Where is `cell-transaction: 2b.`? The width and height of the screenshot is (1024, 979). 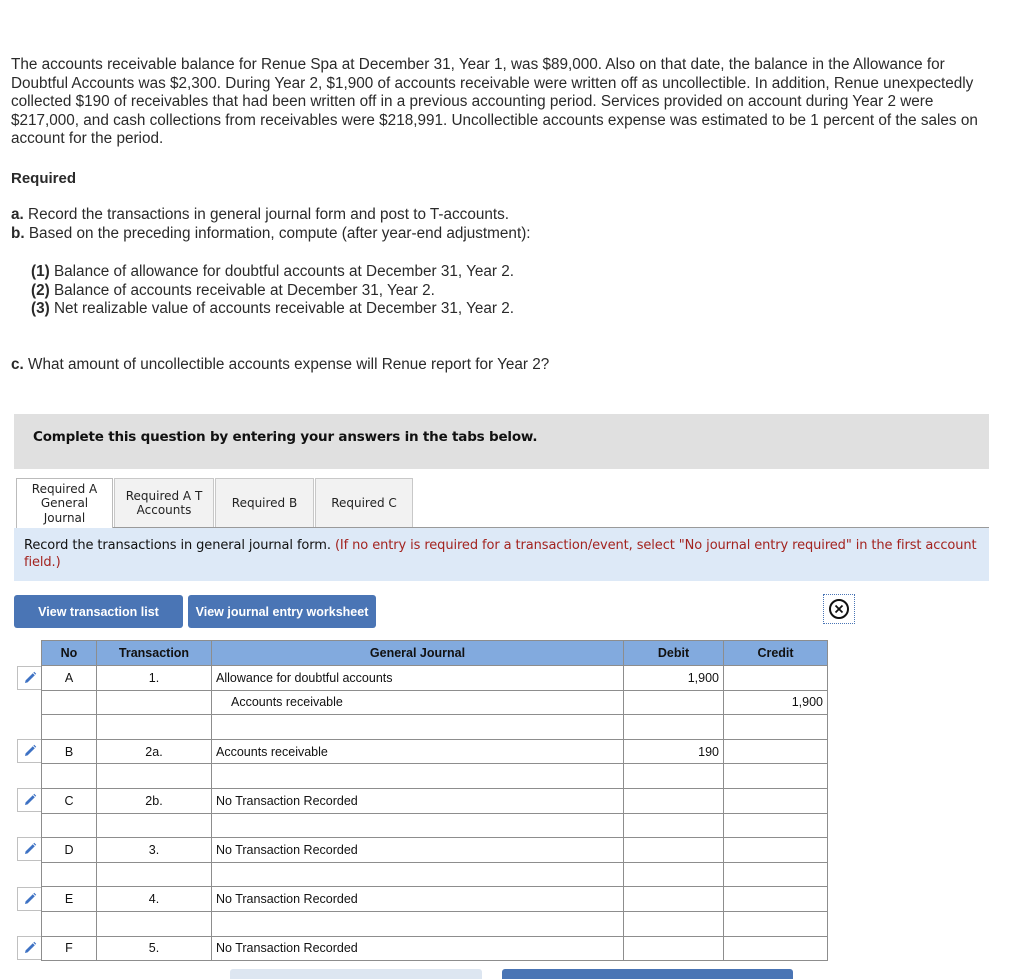 cell-transaction: 2b. is located at coordinates (154, 800).